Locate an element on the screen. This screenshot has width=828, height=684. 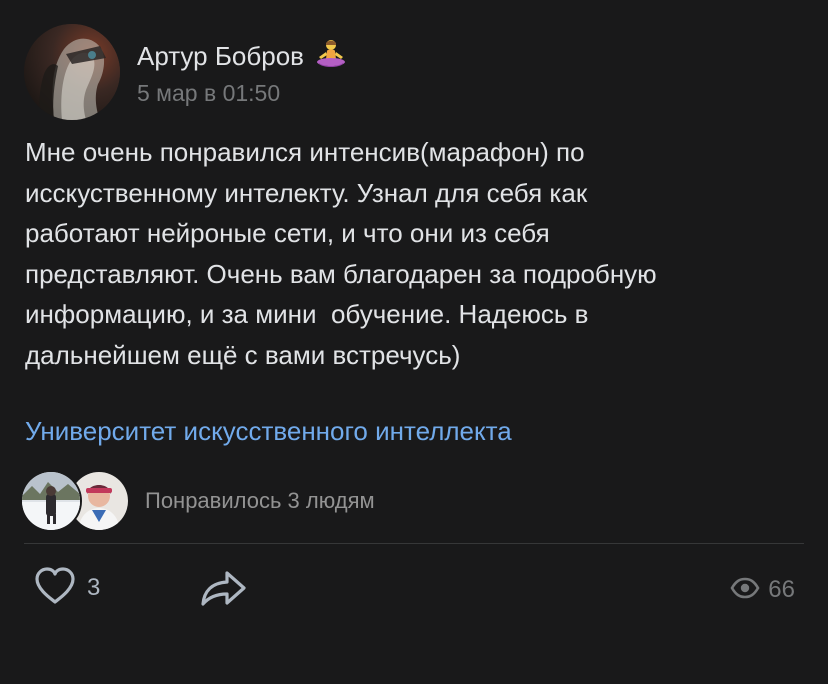
share-button is located at coordinates (224, 588).